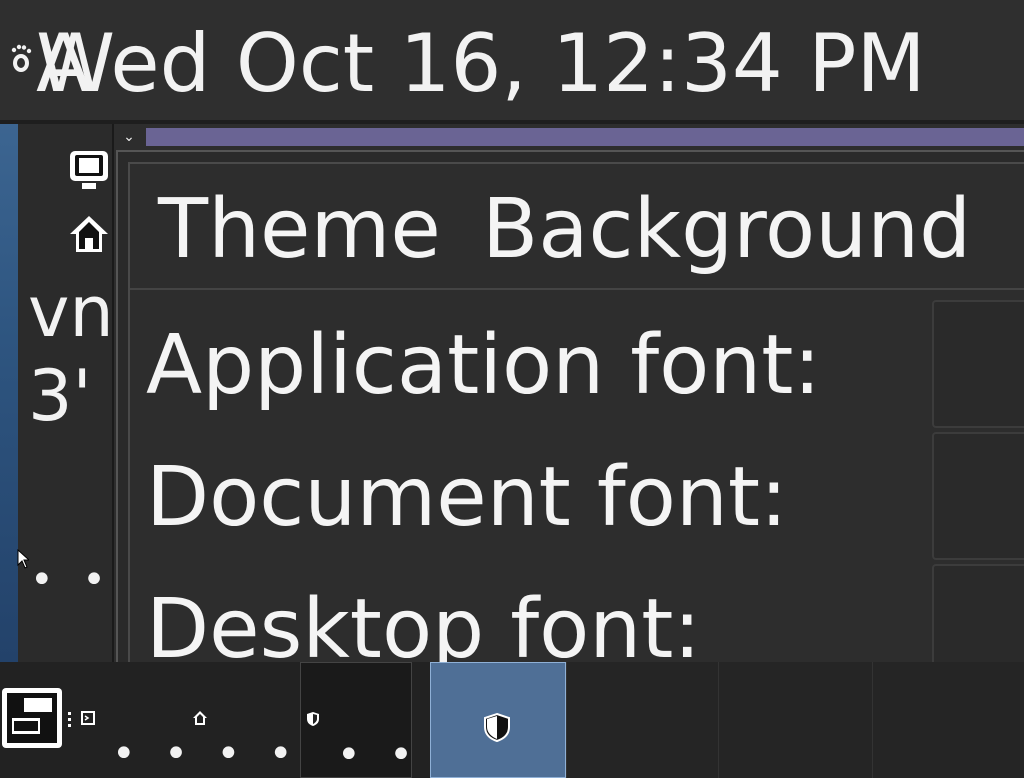 Image resolution: width=1024 pixels, height=778 pixels. What do you see at coordinates (206, 754) in the screenshot?
I see `taskbar-item-label: • • • • • •` at bounding box center [206, 754].